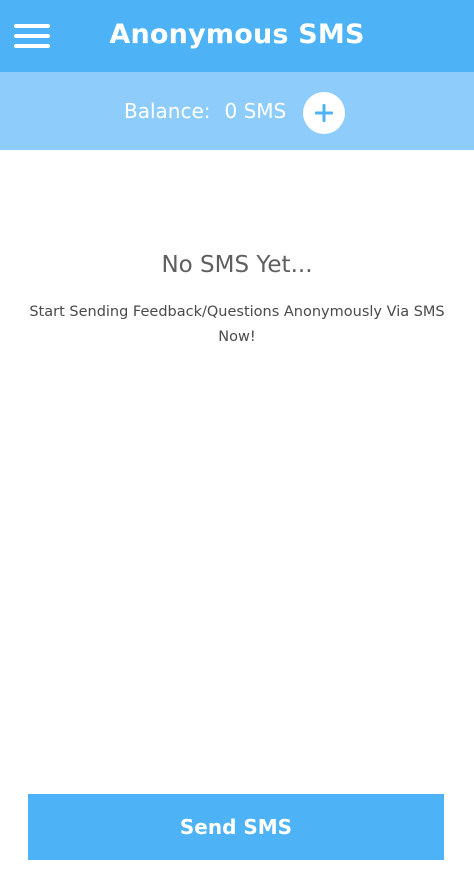  I want to click on app-title: Anonymous SMS, so click(237, 34).